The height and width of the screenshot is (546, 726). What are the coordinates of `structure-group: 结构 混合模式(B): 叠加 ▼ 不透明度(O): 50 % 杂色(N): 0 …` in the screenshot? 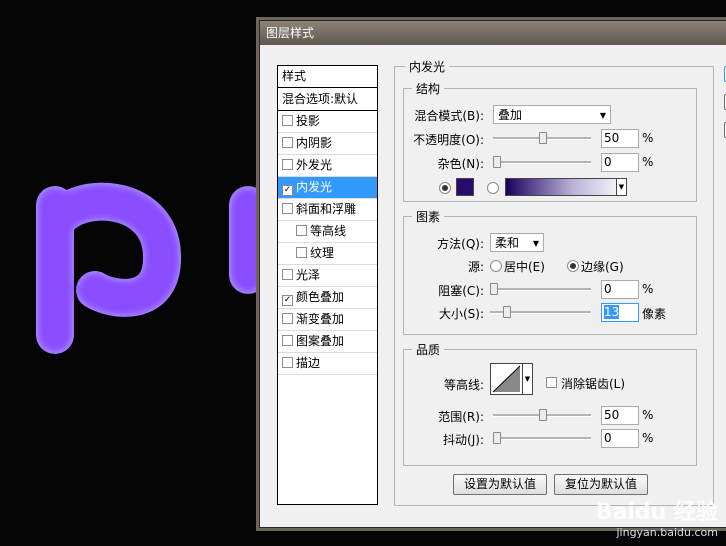 It's located at (550, 141).